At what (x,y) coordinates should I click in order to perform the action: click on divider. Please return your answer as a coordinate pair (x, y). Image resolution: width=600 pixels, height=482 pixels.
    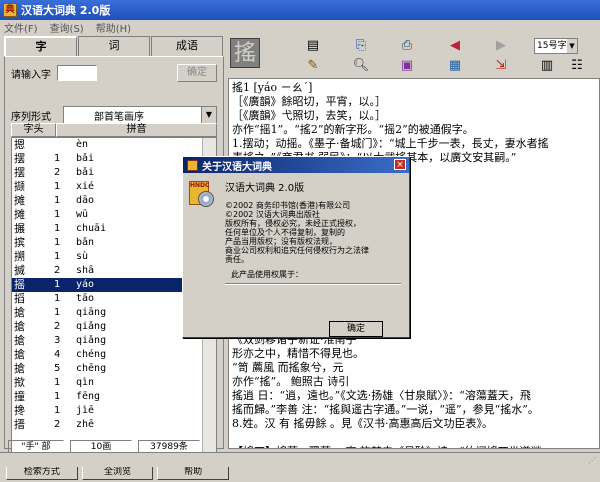
    Looking at the image, I should click on (313, 284).